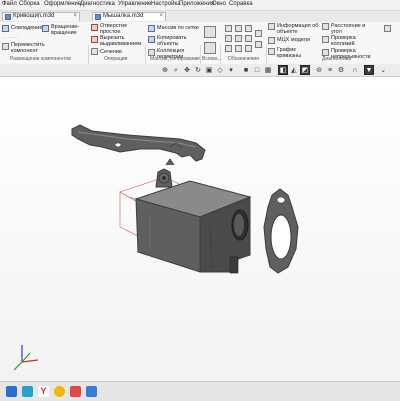 Image resolution: width=400 pixels, height=401 pixels. What do you see at coordinates (325, 26) in the screenshot?
I see `distance-angle-icon` at bounding box center [325, 26].